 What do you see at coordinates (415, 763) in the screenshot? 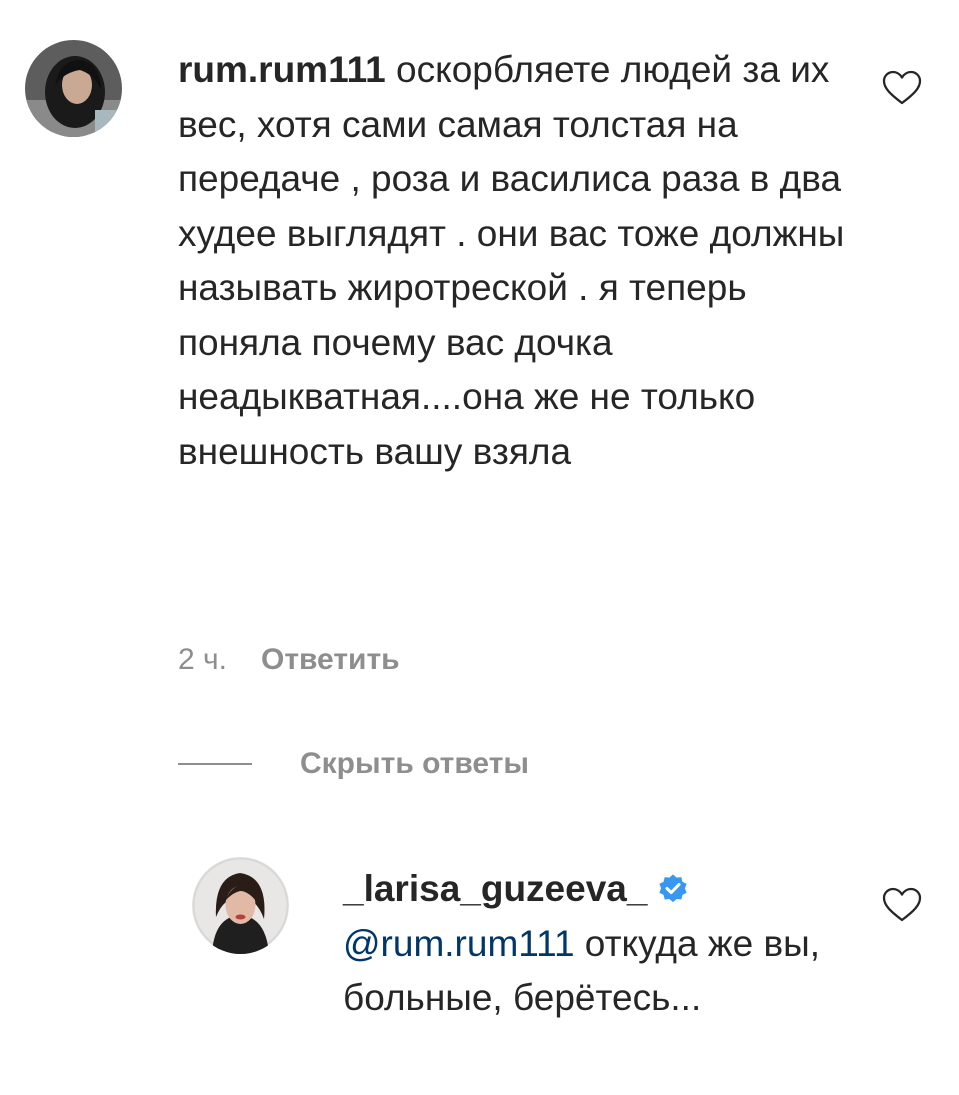
I see `hide-replies-label: Скрыть ответы` at bounding box center [415, 763].